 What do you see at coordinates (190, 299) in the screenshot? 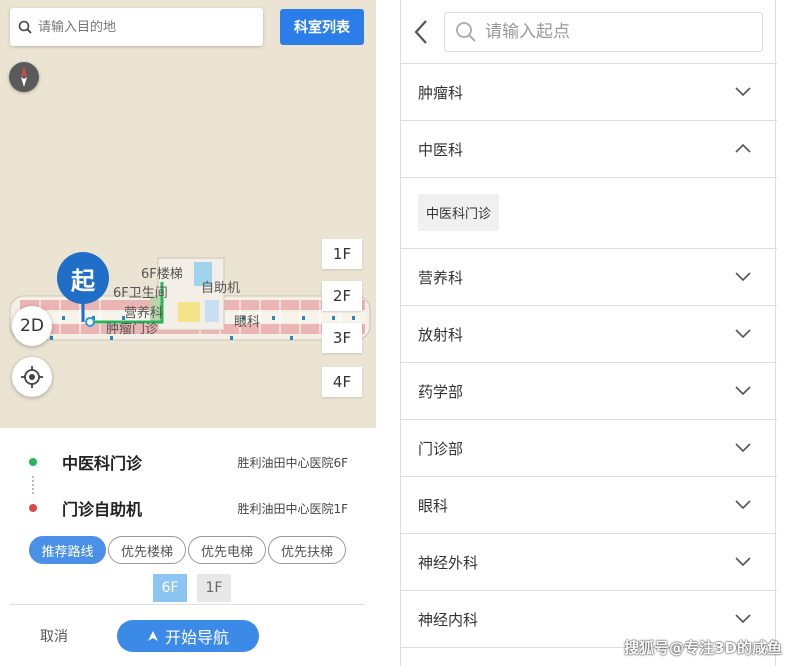
I see `floor-plan` at bounding box center [190, 299].